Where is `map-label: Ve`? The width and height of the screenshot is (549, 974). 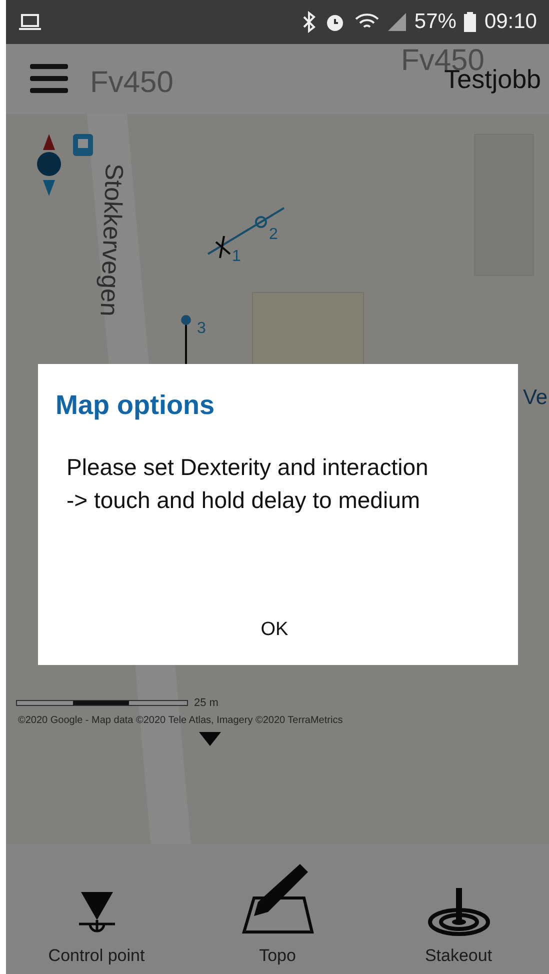
map-label: Ve is located at coordinates (535, 398).